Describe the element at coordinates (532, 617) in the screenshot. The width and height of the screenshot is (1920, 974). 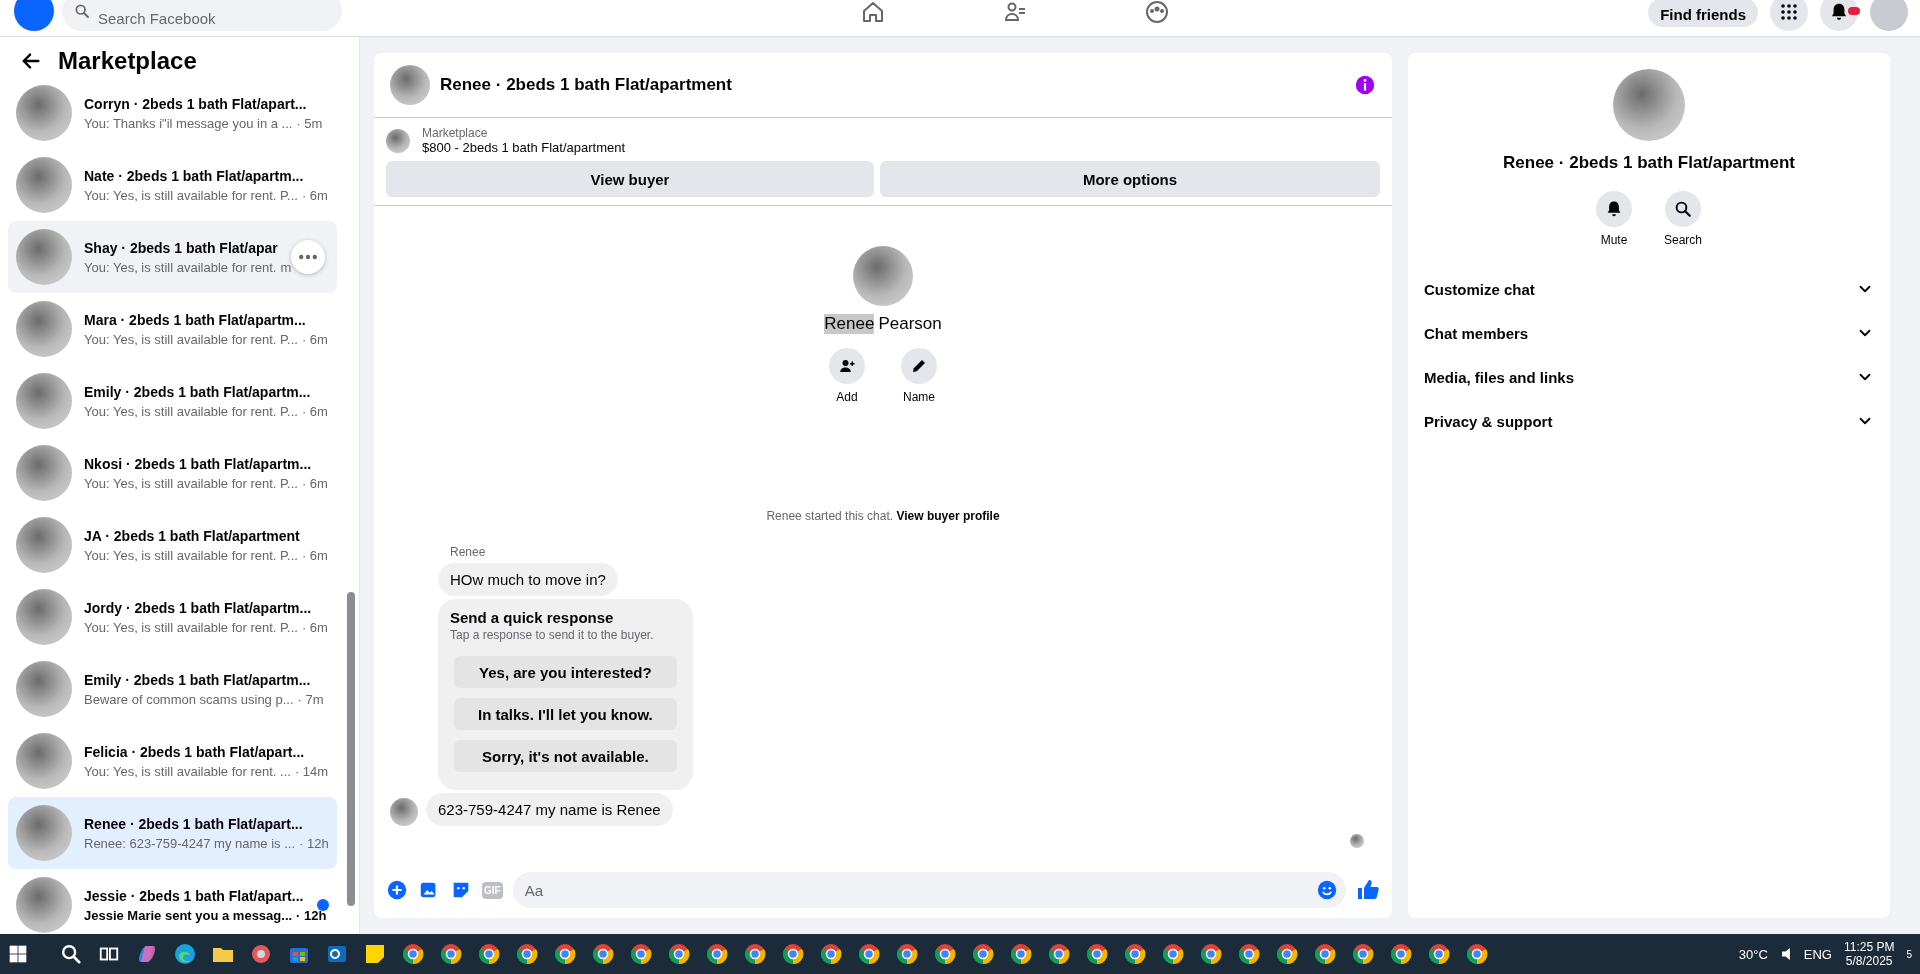
I see `quick-response-title: Send a quick response` at that location.